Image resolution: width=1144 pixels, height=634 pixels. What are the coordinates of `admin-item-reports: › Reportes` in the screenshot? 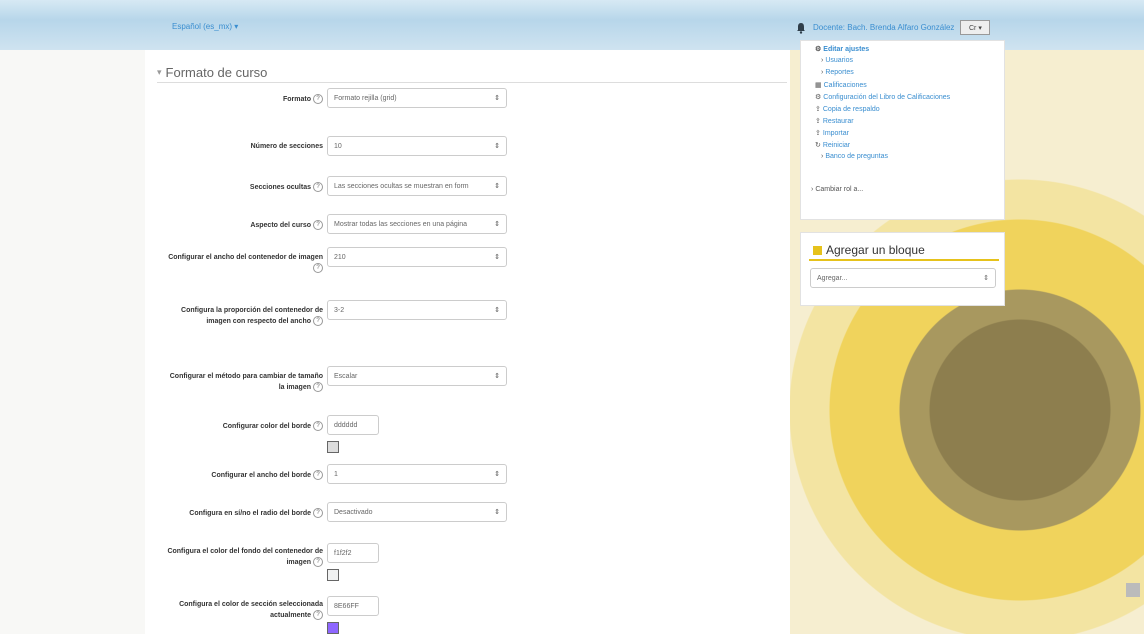 It's located at (837, 72).